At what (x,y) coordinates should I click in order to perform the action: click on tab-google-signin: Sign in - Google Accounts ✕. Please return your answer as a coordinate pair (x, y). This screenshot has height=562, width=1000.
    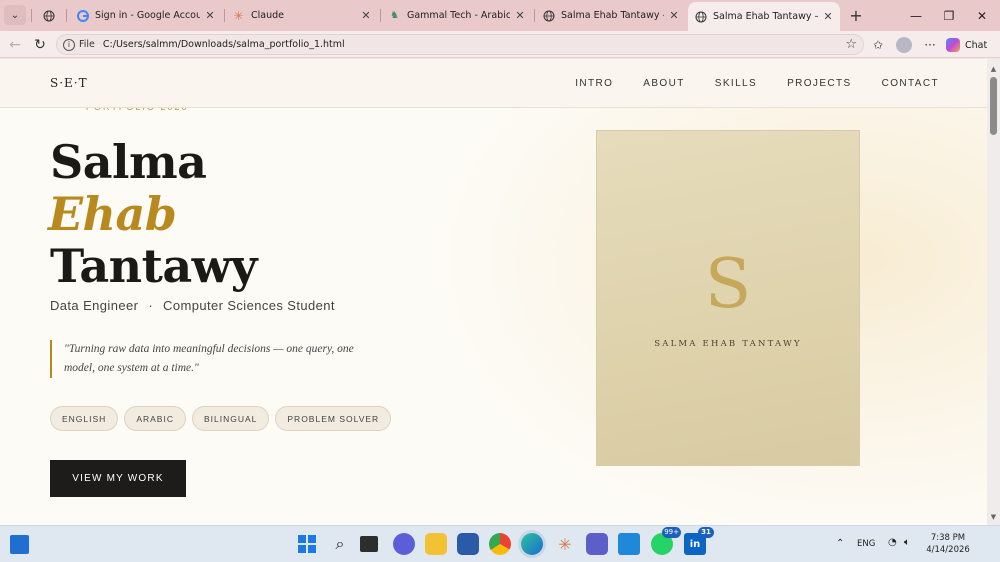
    Looking at the image, I should click on (146, 15).